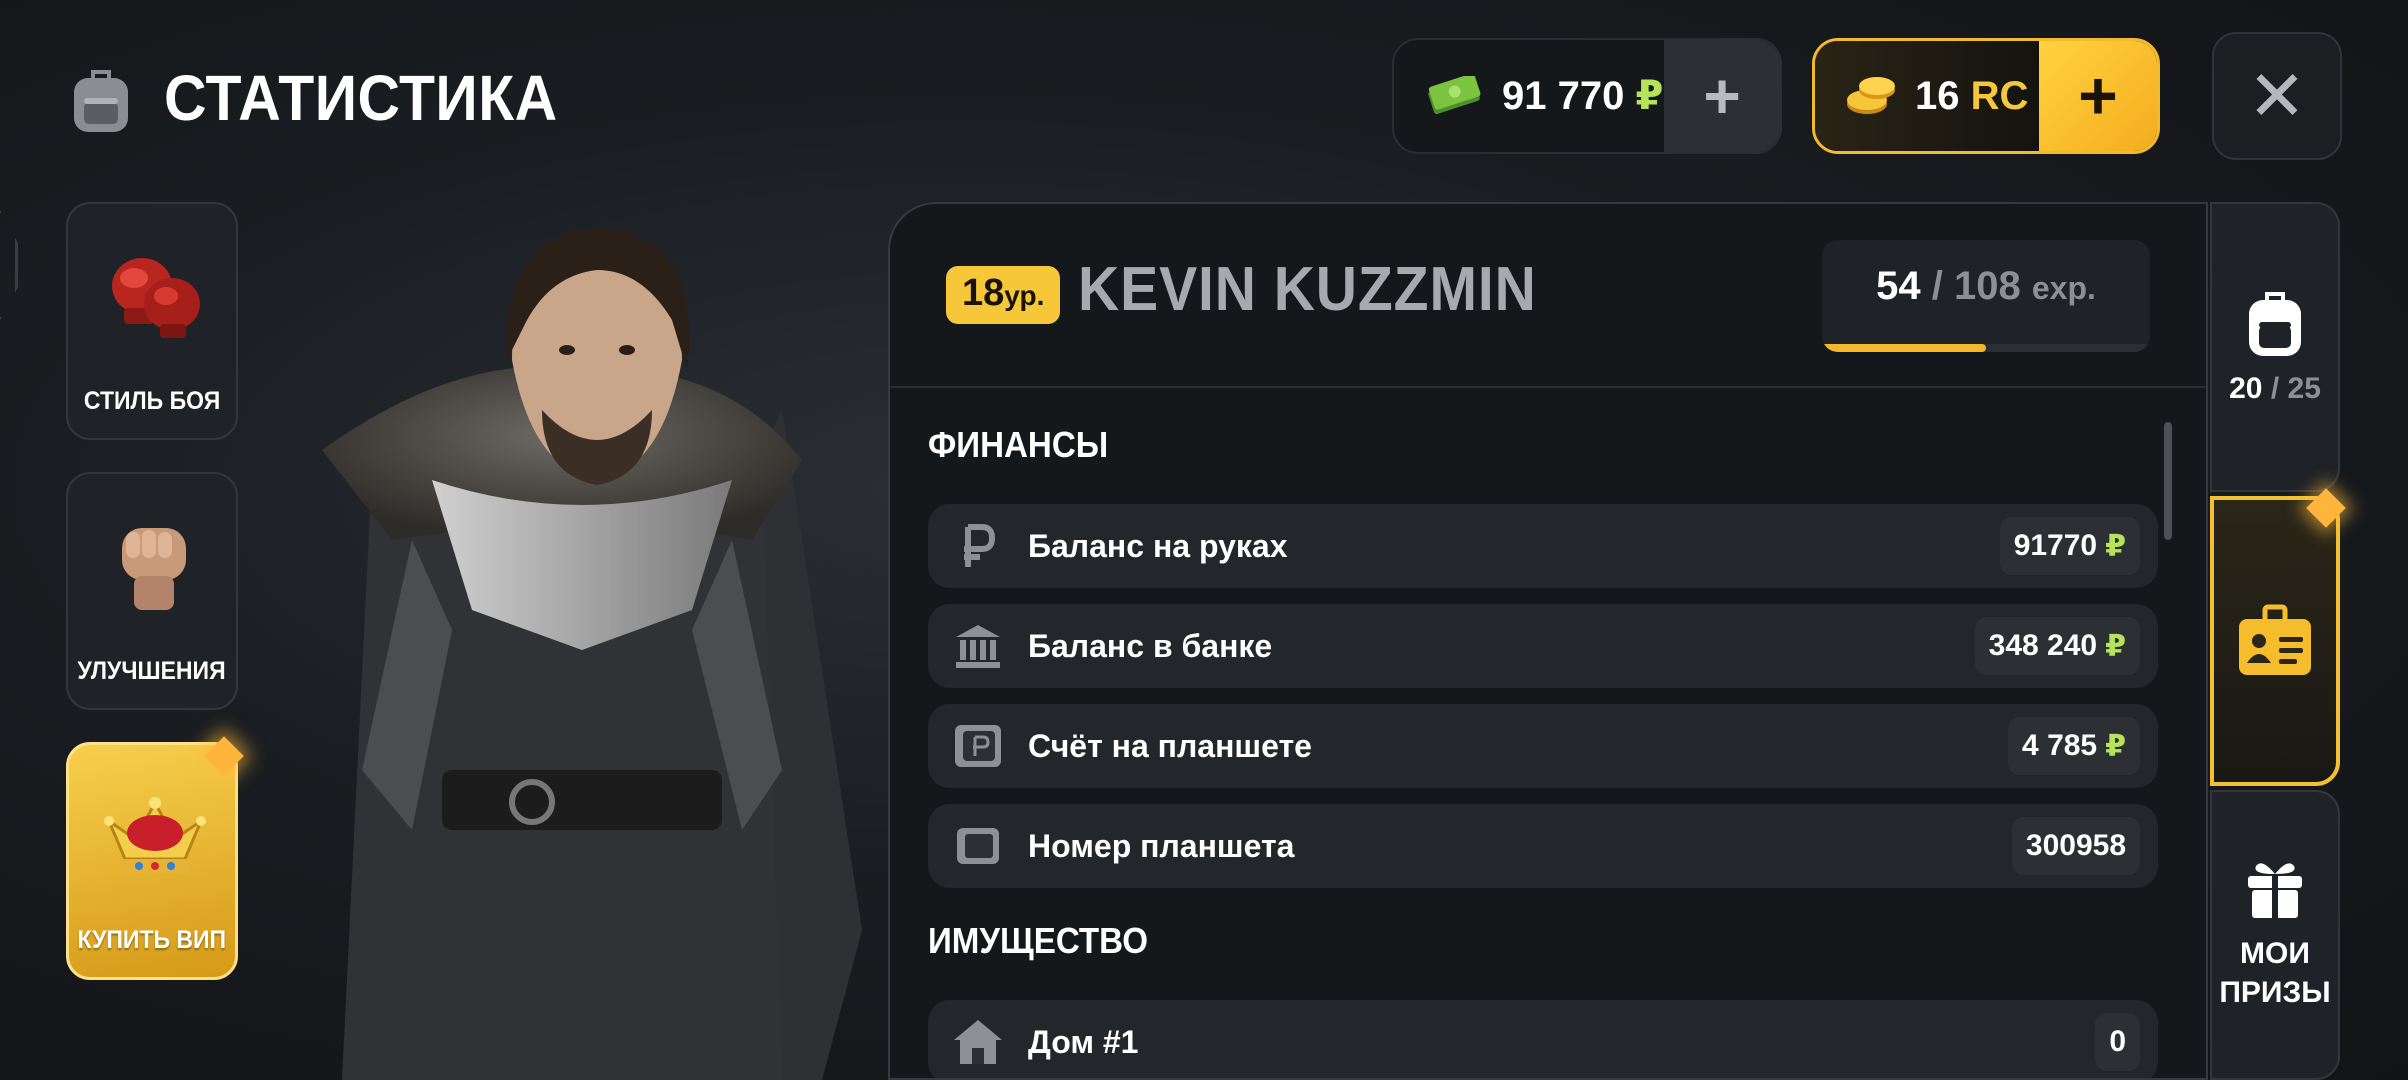  I want to click on row-value-number: 348 240, so click(2043, 645).